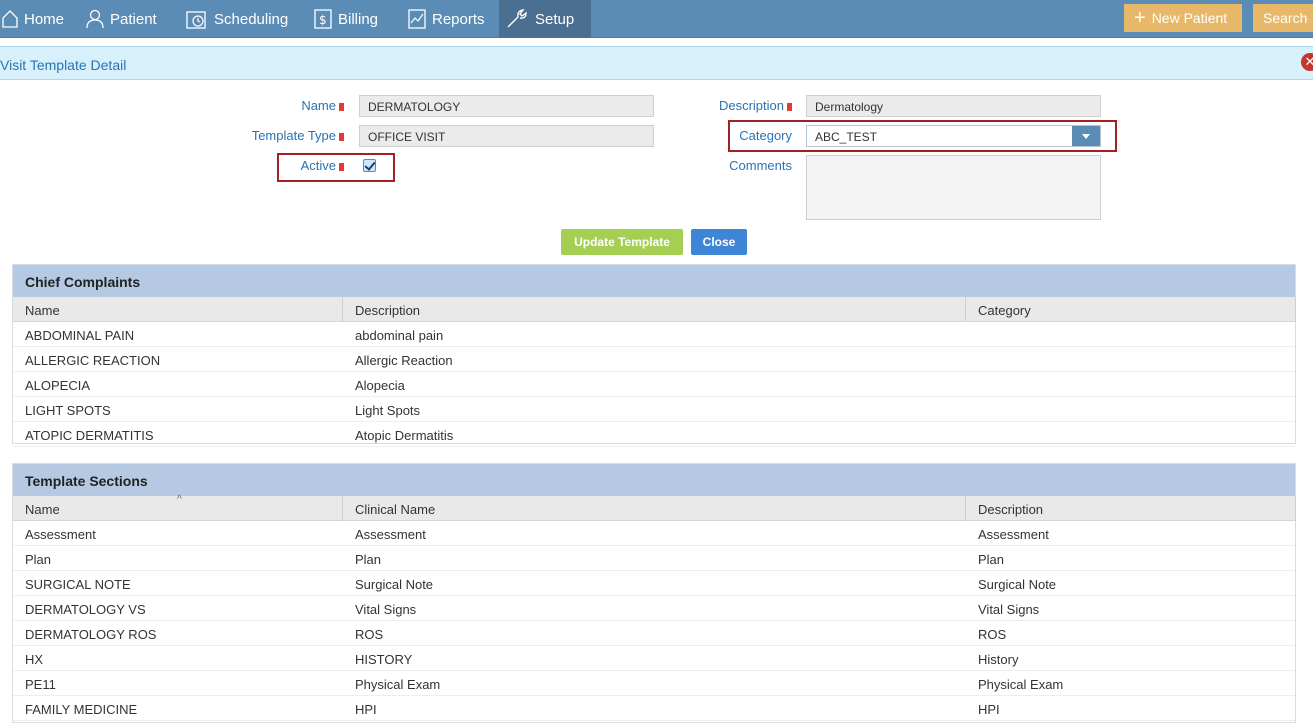  I want to click on category-value: ABC_TEST, so click(846, 137).